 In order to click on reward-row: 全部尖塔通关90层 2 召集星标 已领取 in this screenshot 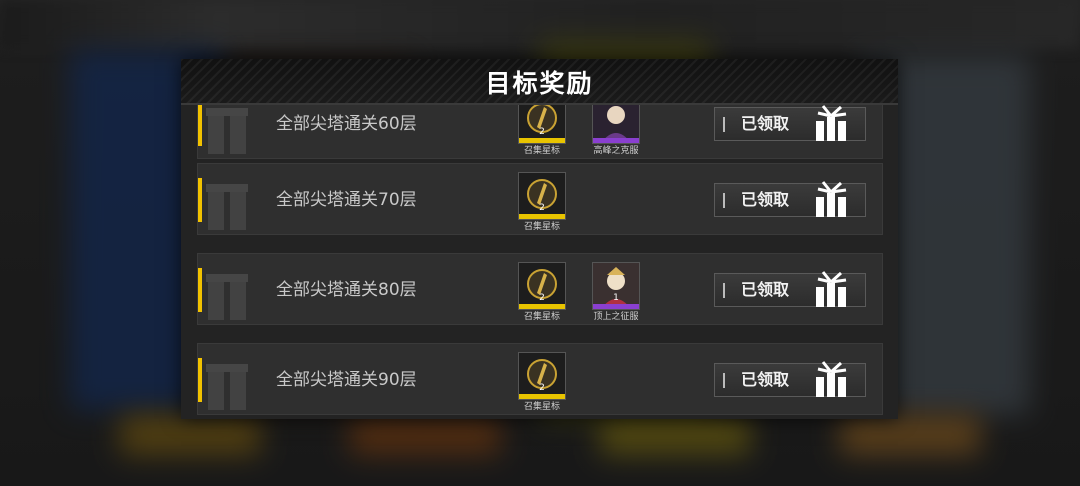, I will do `click(540, 379)`.